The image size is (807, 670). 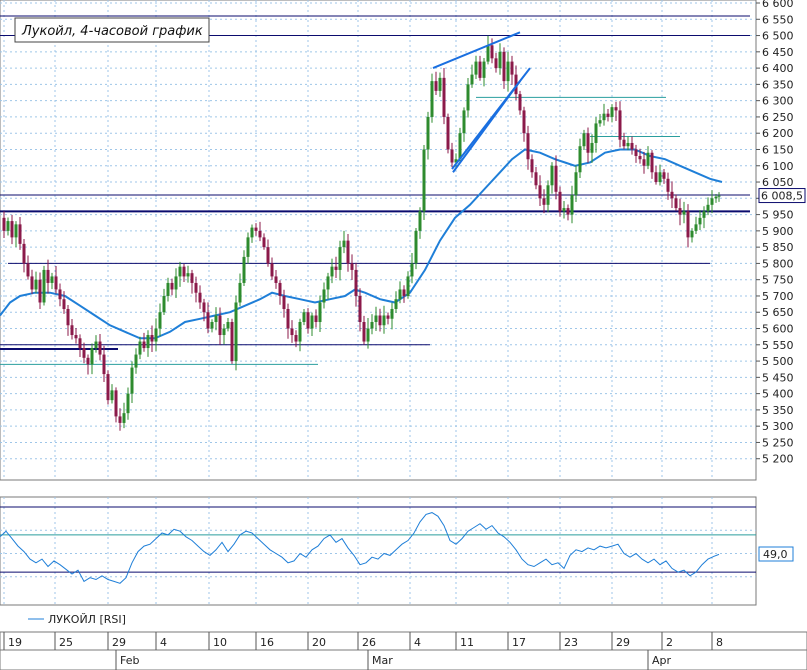 I want to click on price-tick-label: 6 600, so click(x=778, y=5).